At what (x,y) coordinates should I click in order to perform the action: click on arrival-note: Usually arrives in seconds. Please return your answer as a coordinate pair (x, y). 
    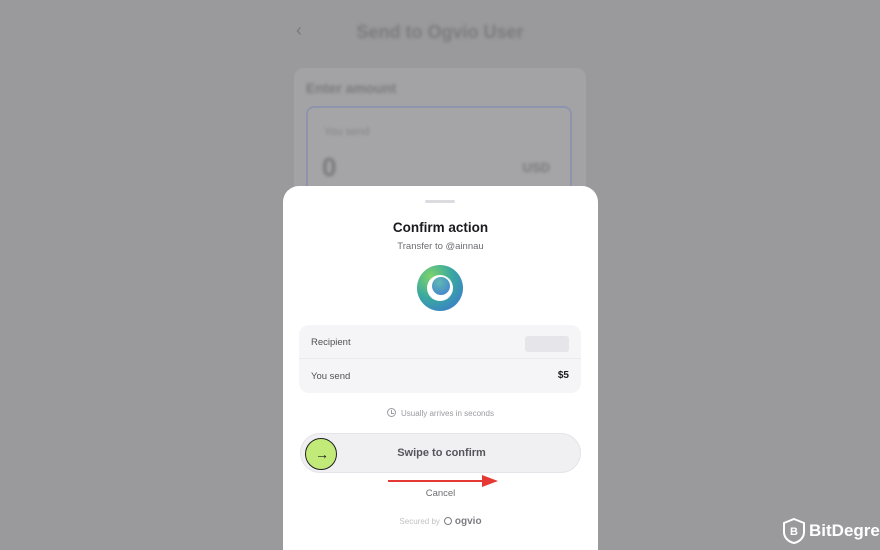
    Looking at the image, I should click on (440, 413).